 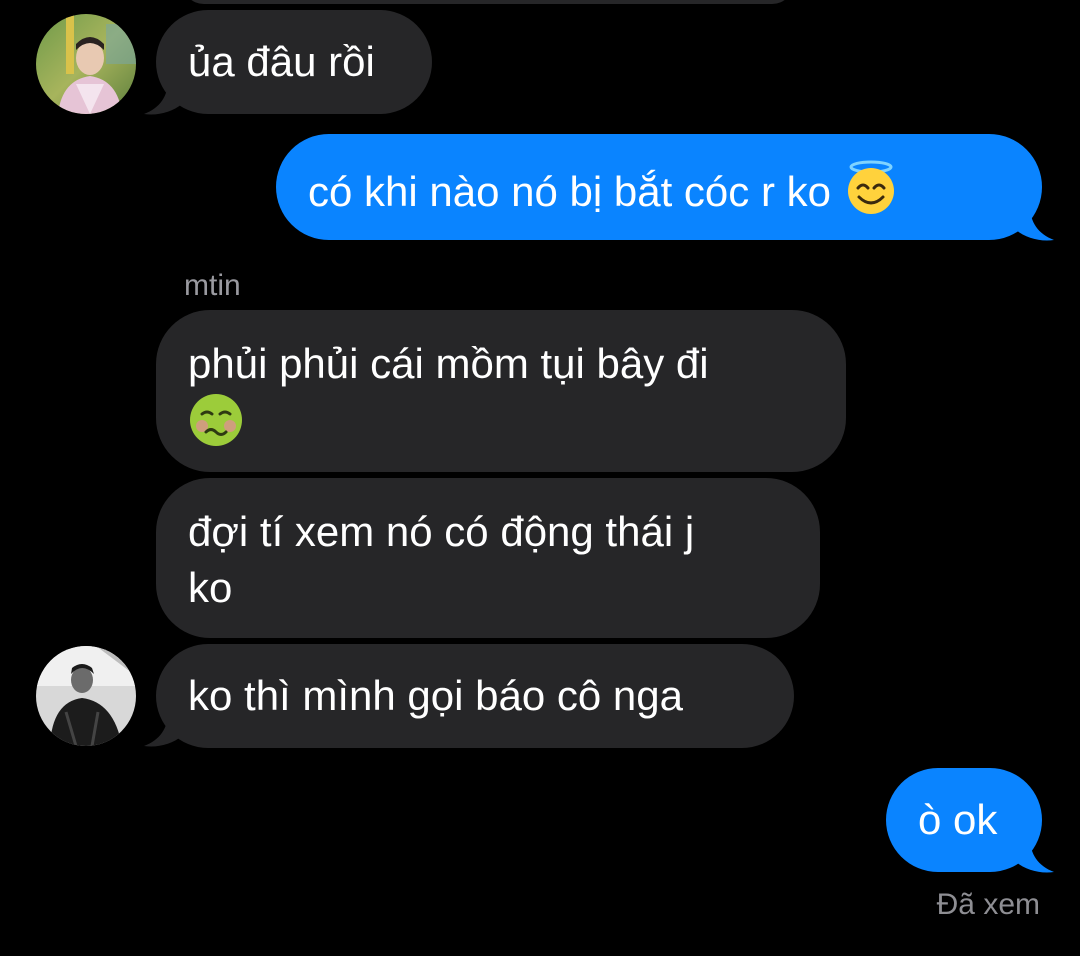 I want to click on message-text: ò ok, so click(x=958, y=819).